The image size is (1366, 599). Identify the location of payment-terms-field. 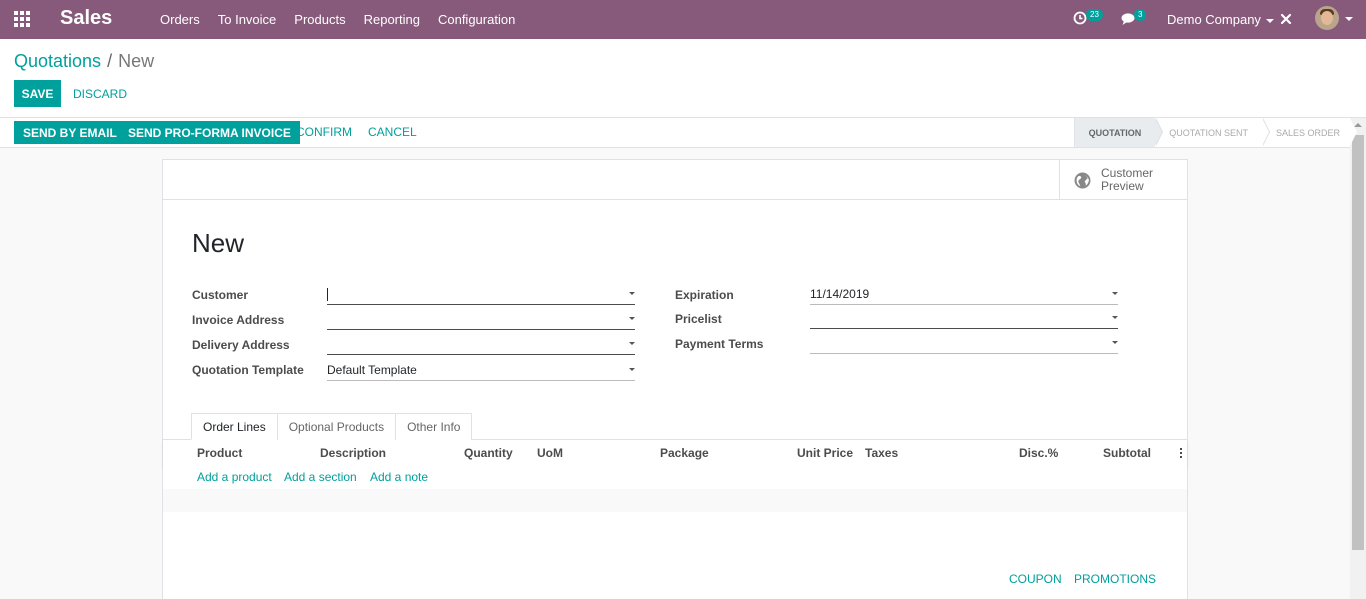
(964, 343).